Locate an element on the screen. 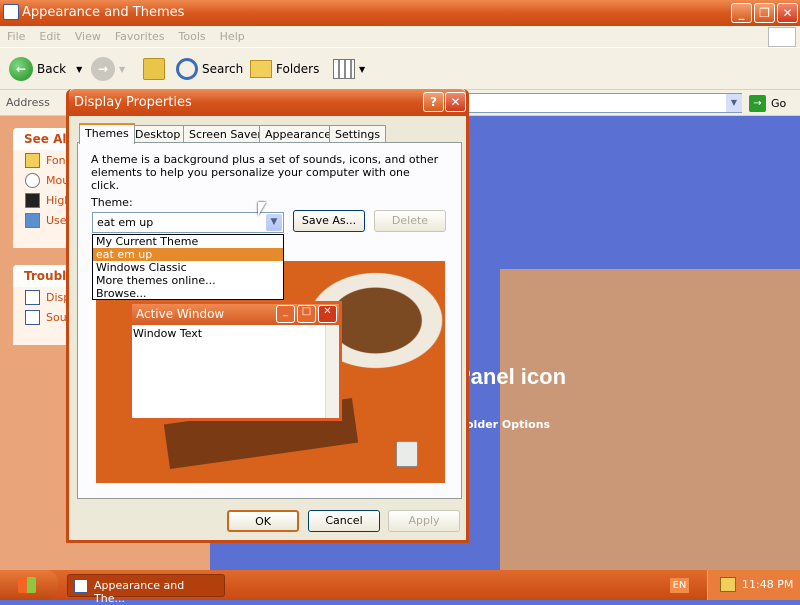  theme-option: Windows Classic is located at coordinates (188, 267).